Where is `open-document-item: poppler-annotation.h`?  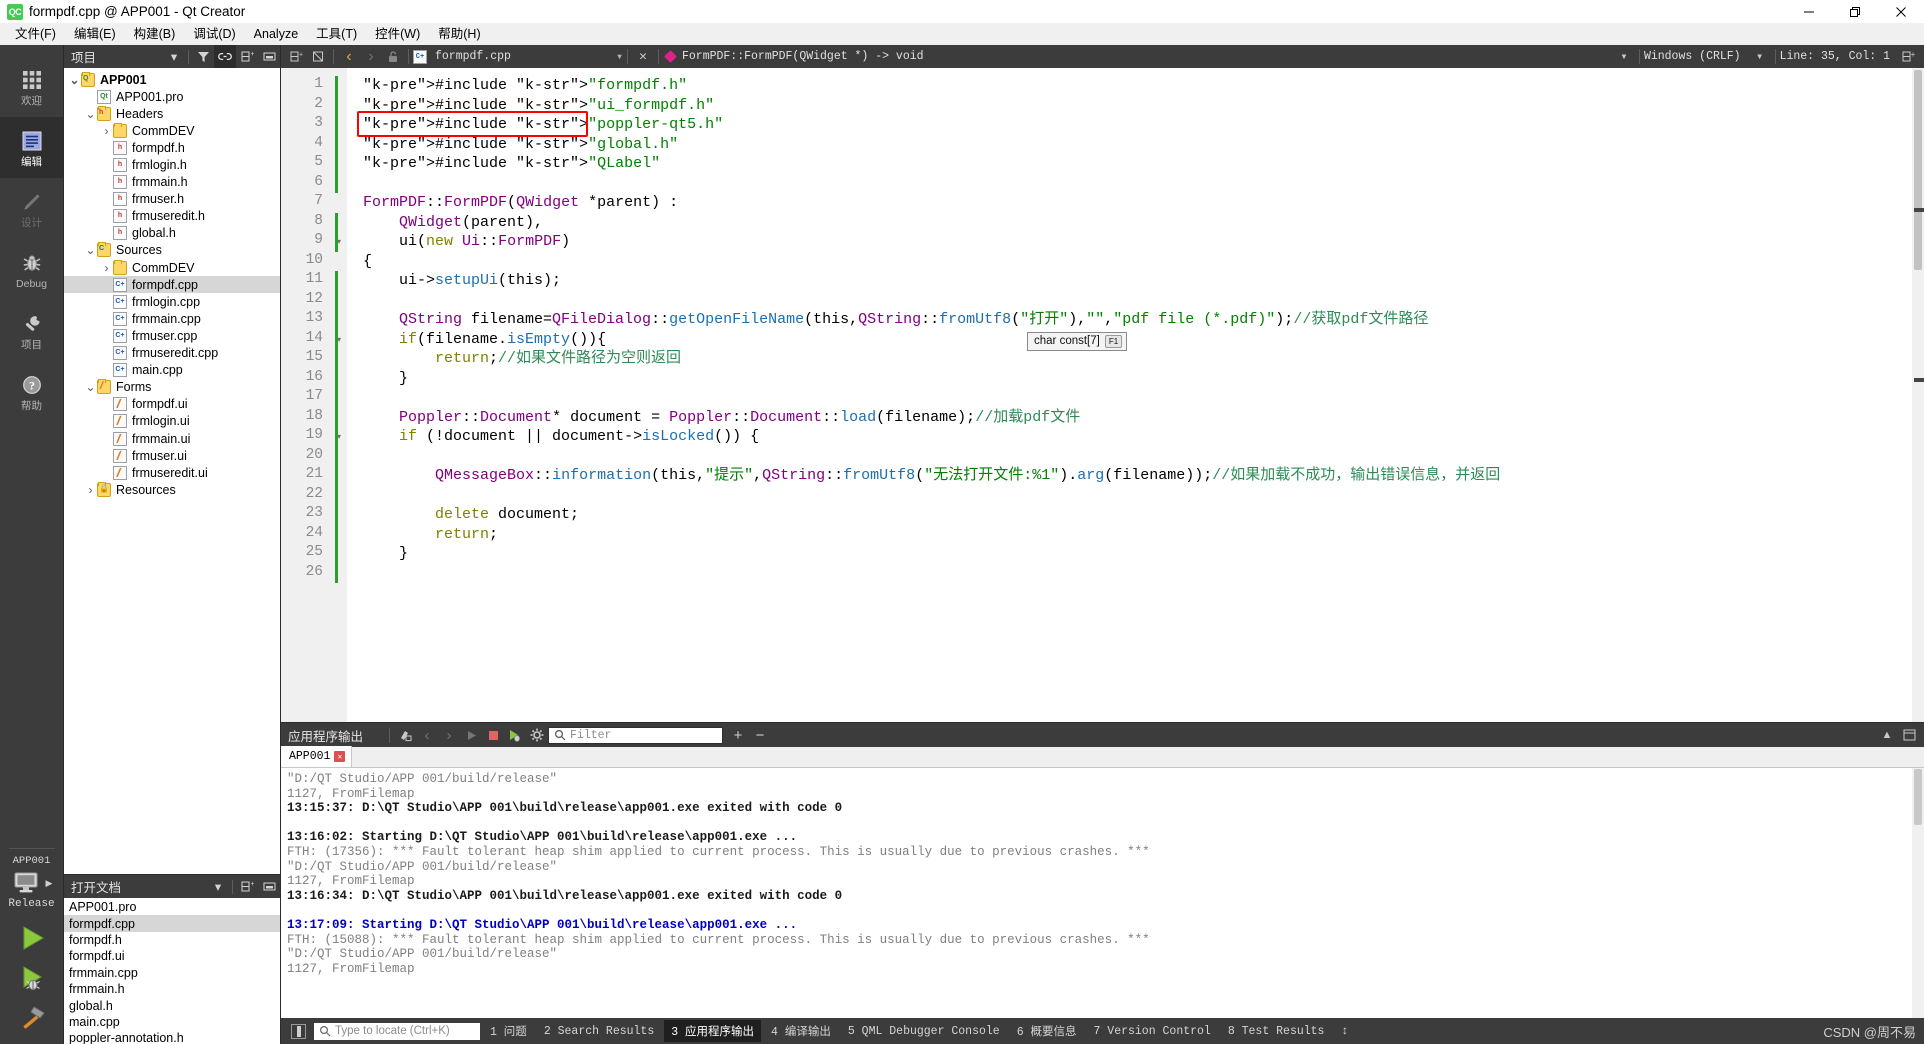
open-document-item: poppler-annotation.h is located at coordinates (172, 1037).